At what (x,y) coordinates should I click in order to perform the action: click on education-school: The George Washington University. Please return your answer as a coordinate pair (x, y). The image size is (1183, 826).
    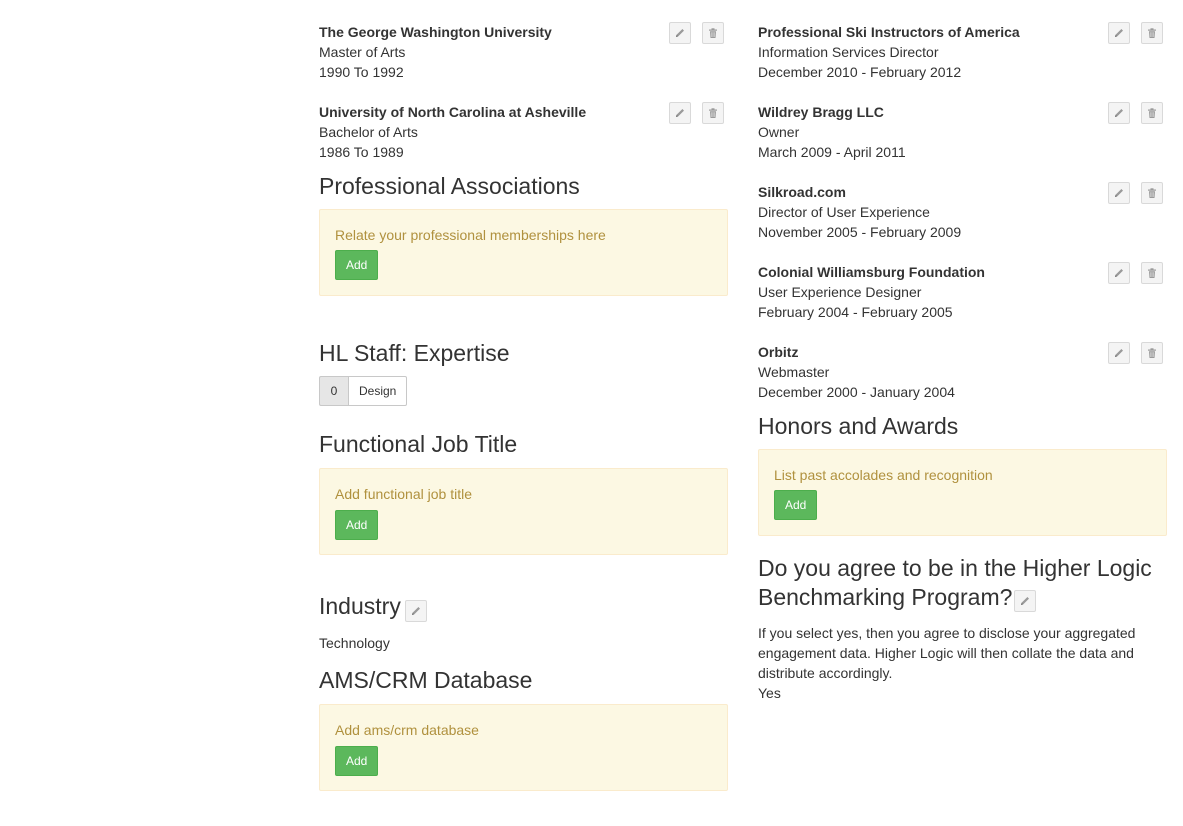
    Looking at the image, I should click on (435, 32).